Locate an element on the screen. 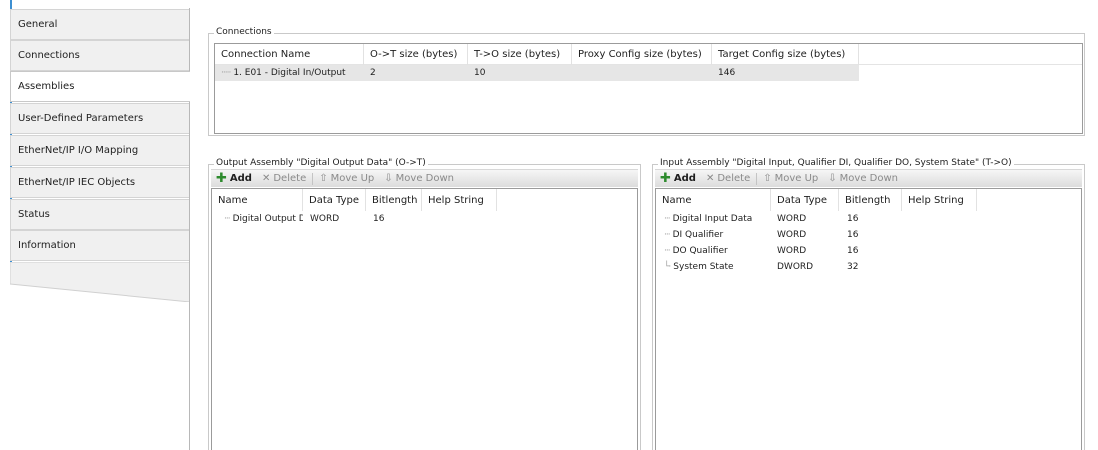  input-move-down-button: ⇩ Move Down is located at coordinates (863, 178).